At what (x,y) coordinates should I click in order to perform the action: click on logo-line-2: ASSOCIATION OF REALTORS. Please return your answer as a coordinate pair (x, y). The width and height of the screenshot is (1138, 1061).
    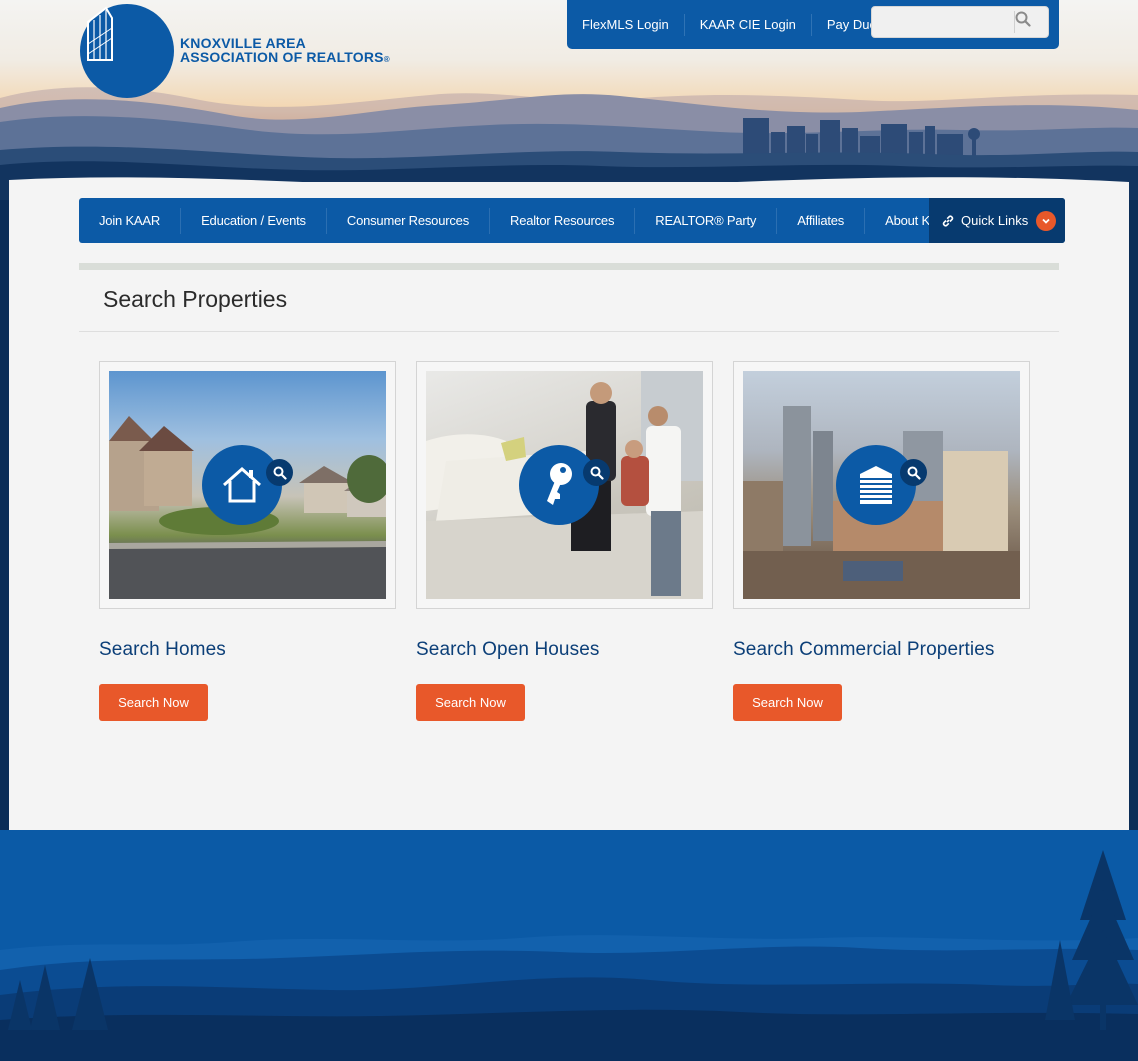
    Looking at the image, I should click on (282, 56).